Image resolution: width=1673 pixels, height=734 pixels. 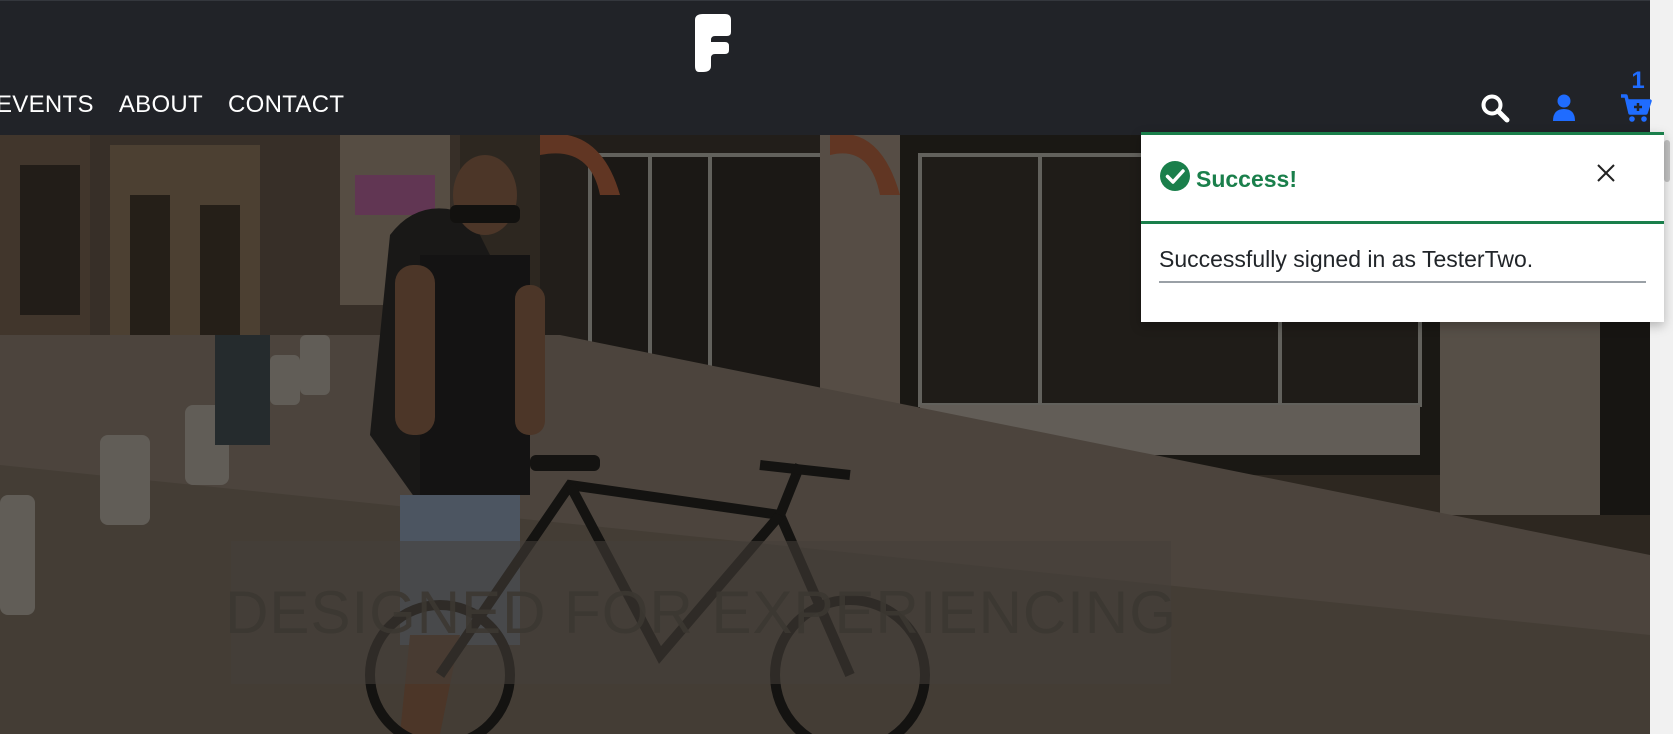 What do you see at coordinates (161, 105) in the screenshot?
I see `nav-item-about: ABOUT` at bounding box center [161, 105].